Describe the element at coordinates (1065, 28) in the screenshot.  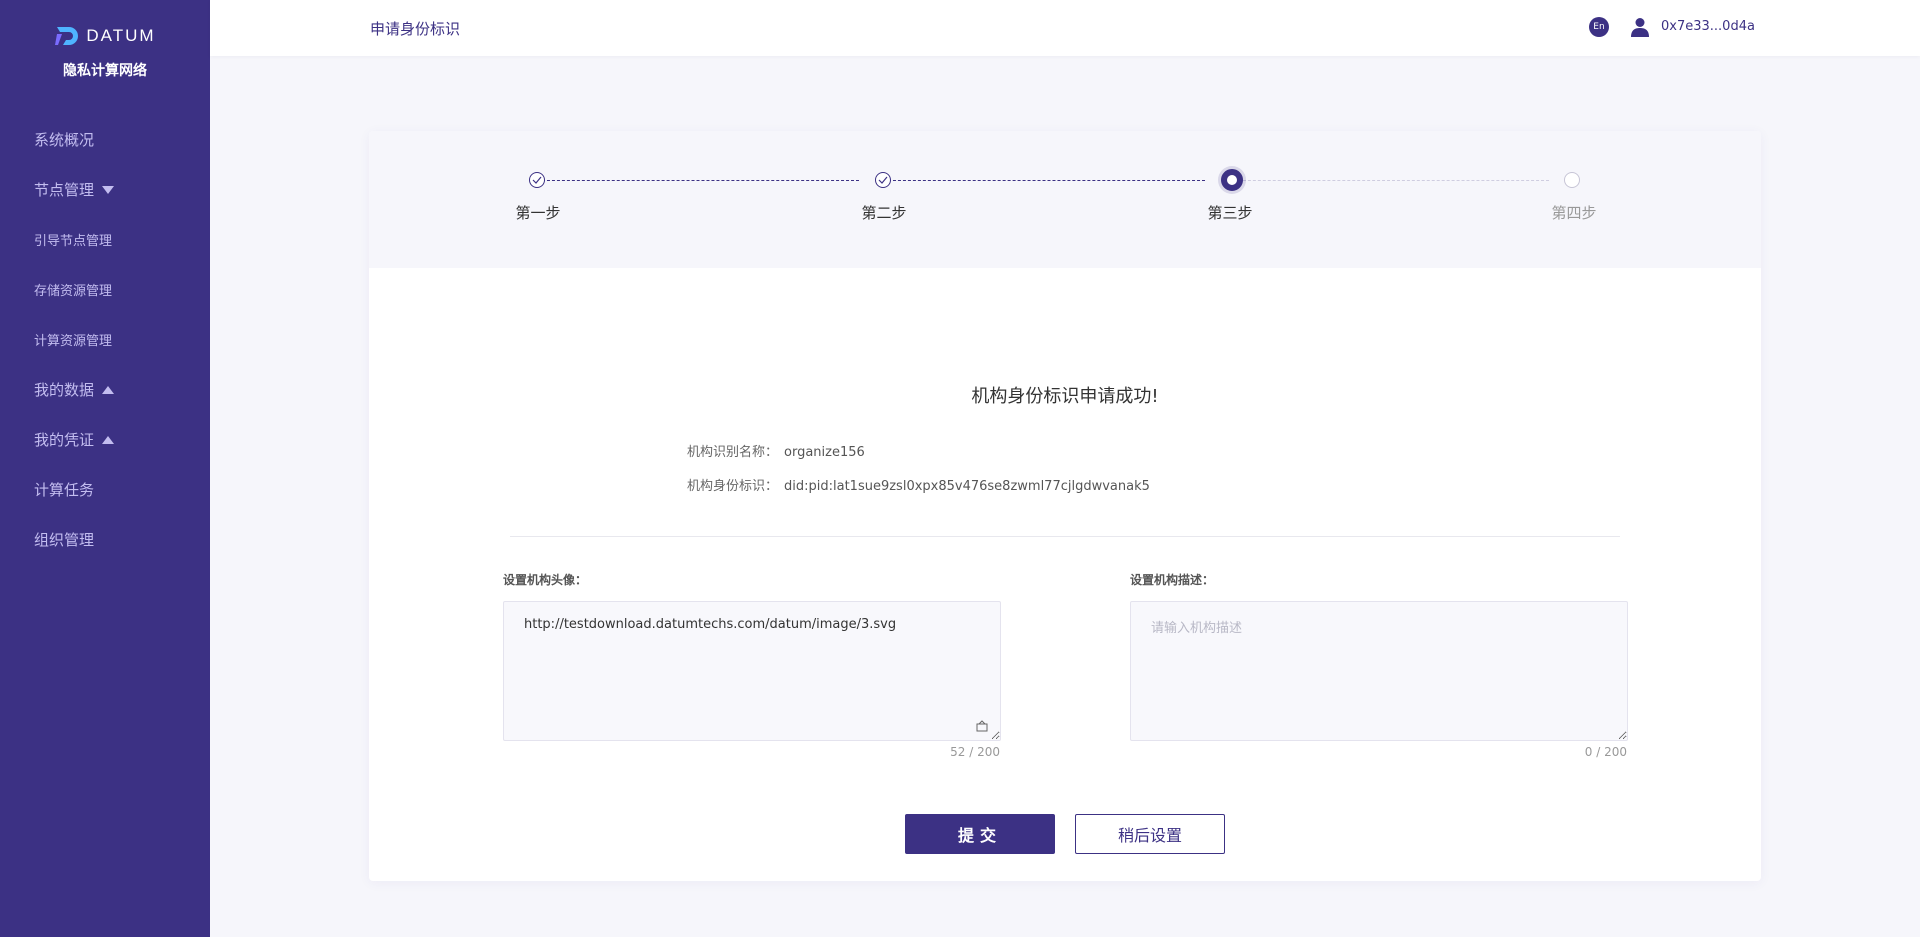
I see `top-header: 申请身份标识 En 0x7e33...0d4a` at that location.